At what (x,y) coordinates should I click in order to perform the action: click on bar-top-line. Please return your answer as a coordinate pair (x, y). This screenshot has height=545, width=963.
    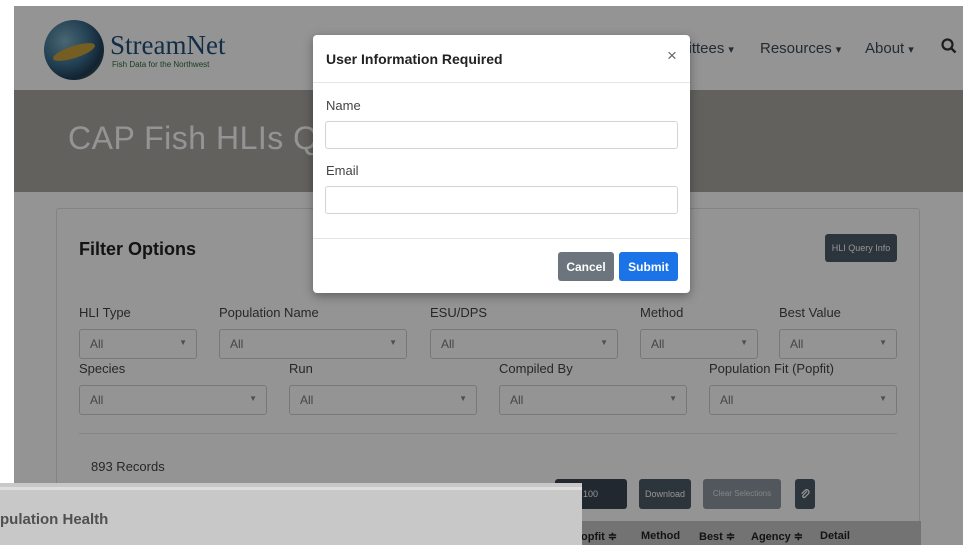
    Looking at the image, I should click on (291, 488).